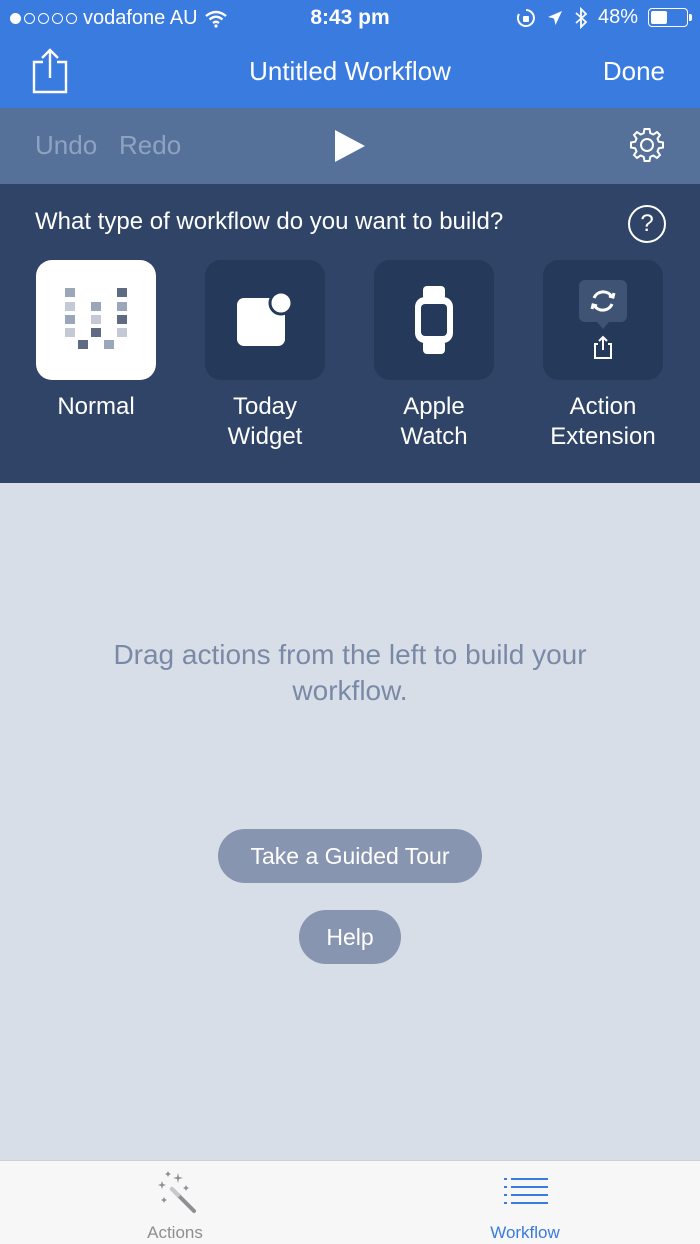 Image resolution: width=700 pixels, height=1244 pixels. I want to click on orientation-lock-icon, so click(525, 17).